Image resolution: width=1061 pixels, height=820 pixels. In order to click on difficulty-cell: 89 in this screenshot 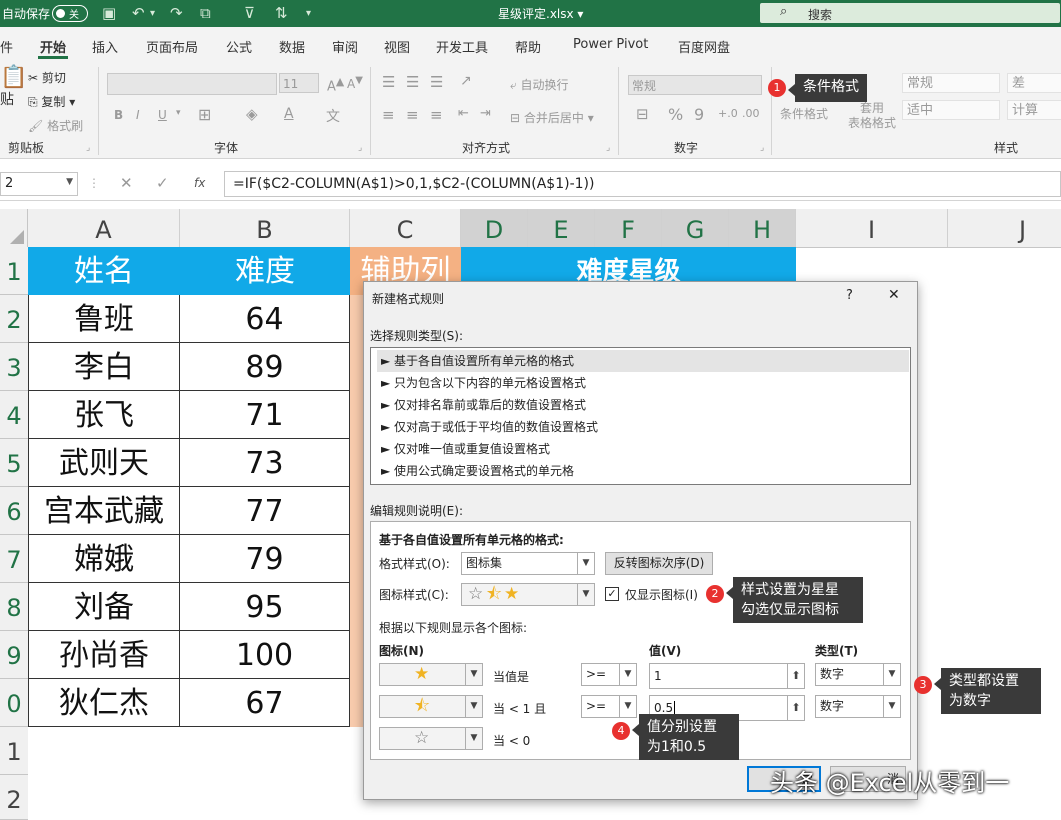, I will do `click(265, 367)`.